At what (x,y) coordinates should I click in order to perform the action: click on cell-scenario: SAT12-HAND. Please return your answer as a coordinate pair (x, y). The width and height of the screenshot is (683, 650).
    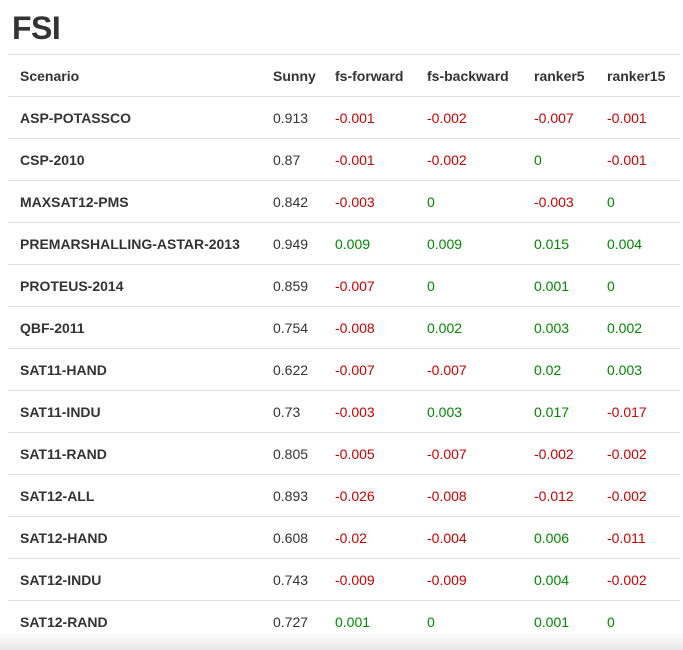
    Looking at the image, I should click on (134, 537).